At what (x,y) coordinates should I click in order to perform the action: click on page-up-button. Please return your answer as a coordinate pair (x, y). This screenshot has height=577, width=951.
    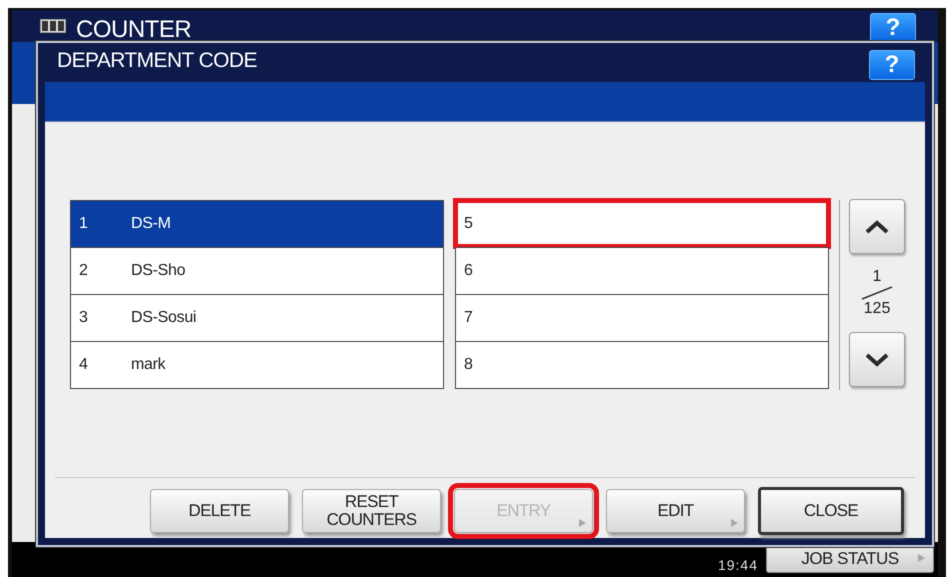
    Looking at the image, I should click on (877, 226).